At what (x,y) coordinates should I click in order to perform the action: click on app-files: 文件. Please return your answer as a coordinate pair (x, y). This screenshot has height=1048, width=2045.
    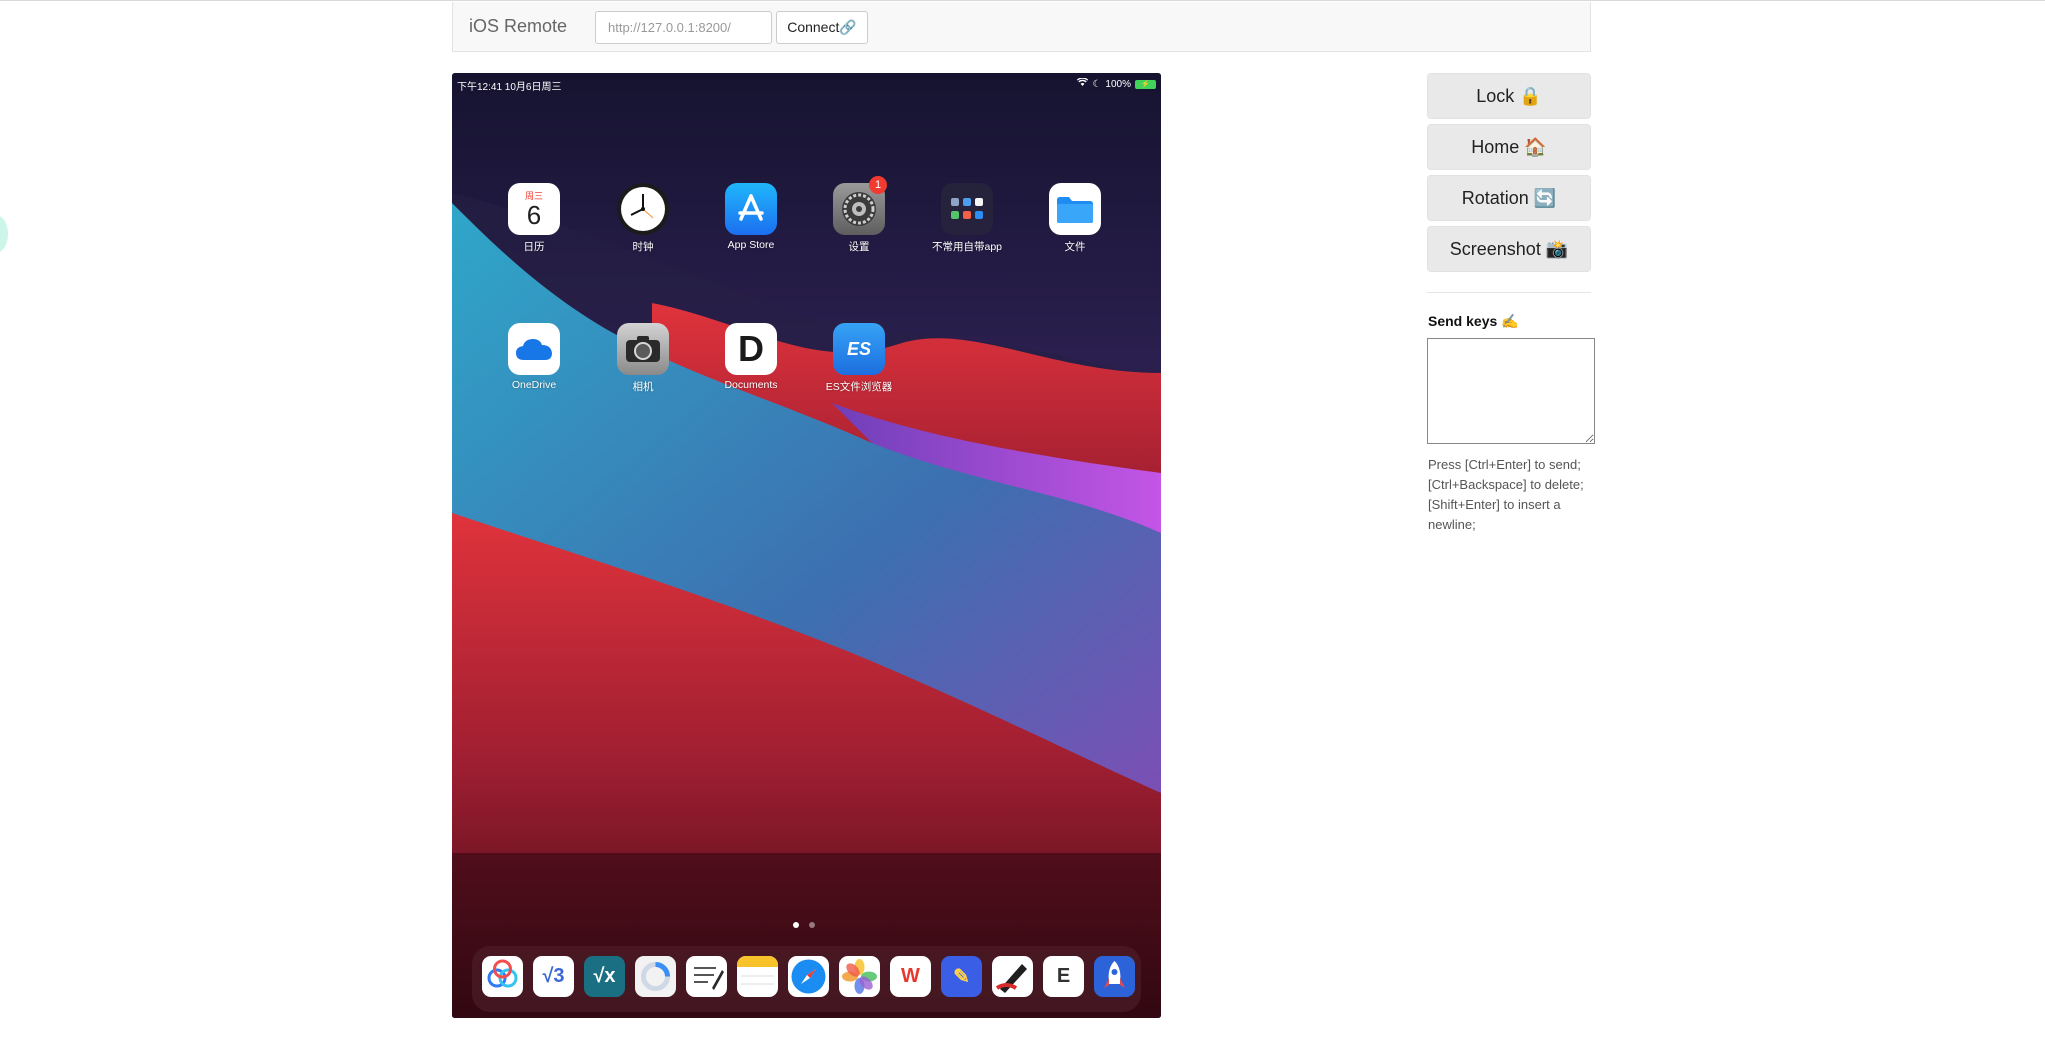
    Looking at the image, I should click on (1075, 218).